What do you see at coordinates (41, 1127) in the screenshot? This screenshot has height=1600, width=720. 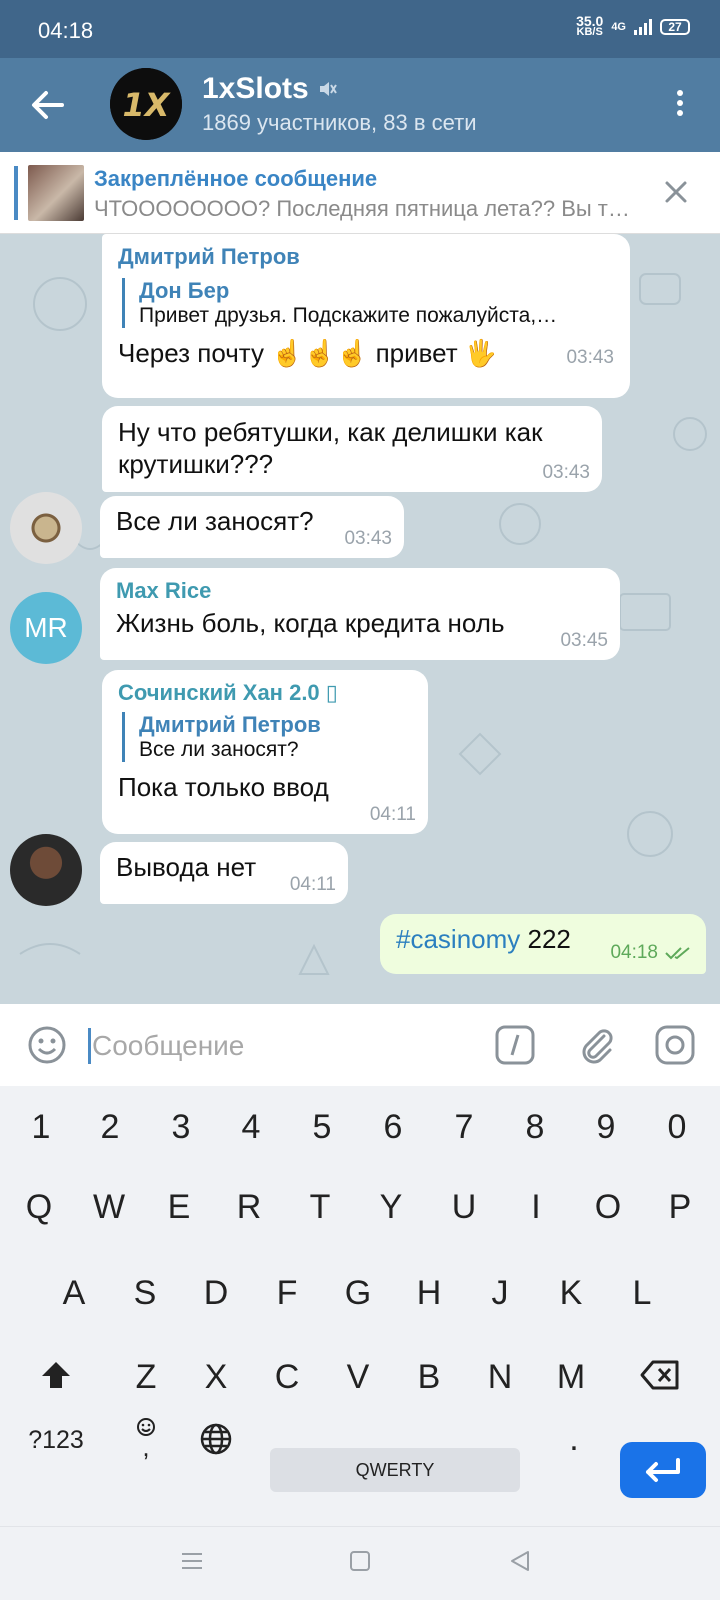 I see `key-1: 1` at bounding box center [41, 1127].